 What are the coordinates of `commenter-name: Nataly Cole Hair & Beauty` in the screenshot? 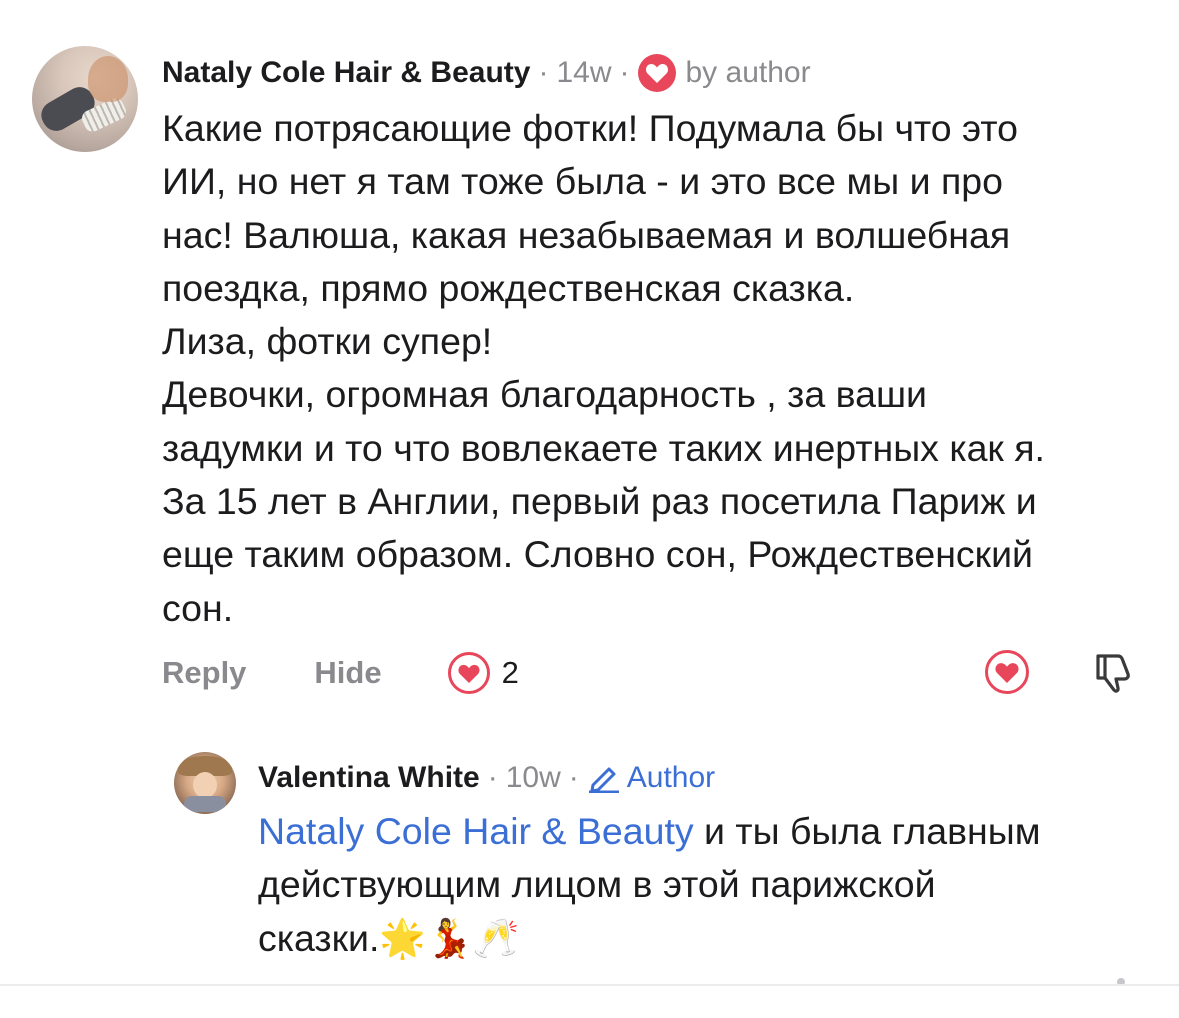 It's located at (346, 73).